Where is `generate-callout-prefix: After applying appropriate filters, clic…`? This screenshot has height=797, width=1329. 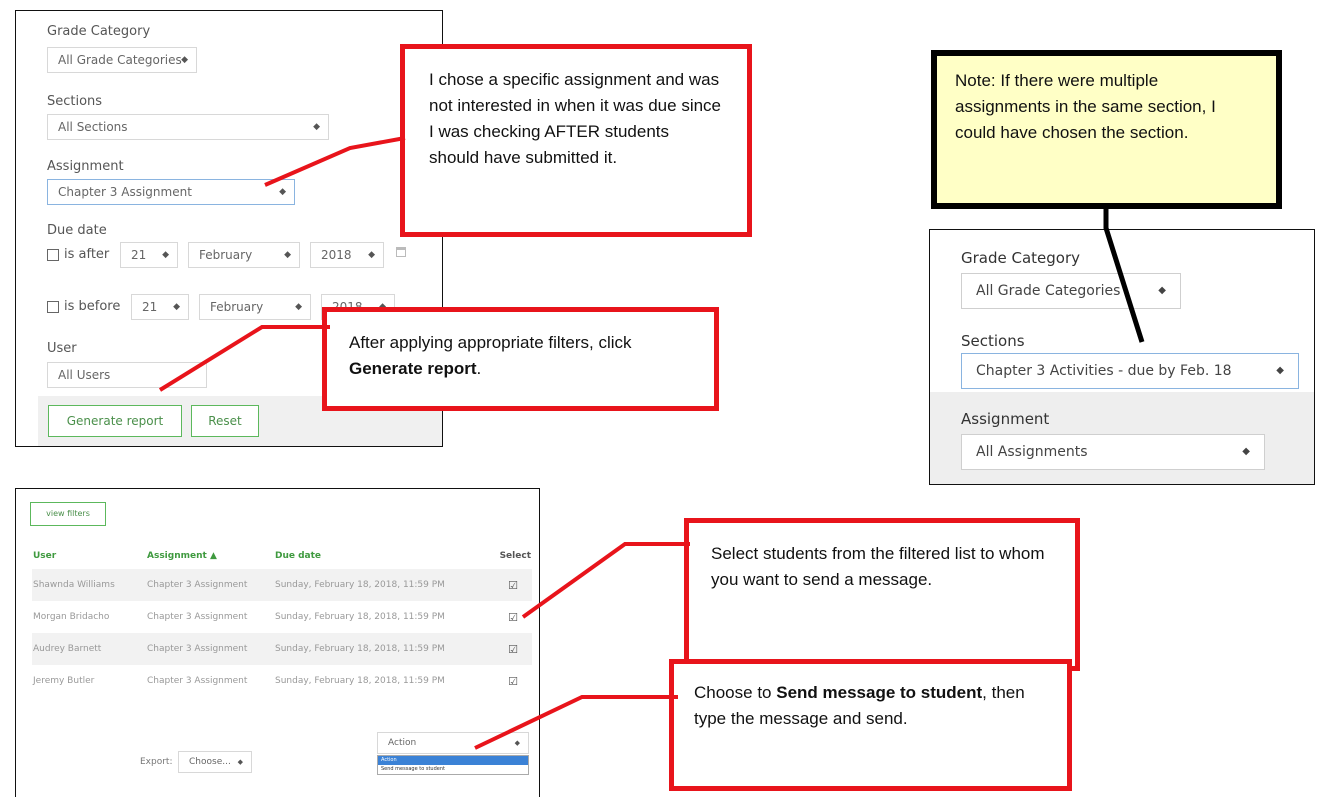
generate-callout-prefix: After applying appropriate filters, clic… is located at coordinates (490, 342).